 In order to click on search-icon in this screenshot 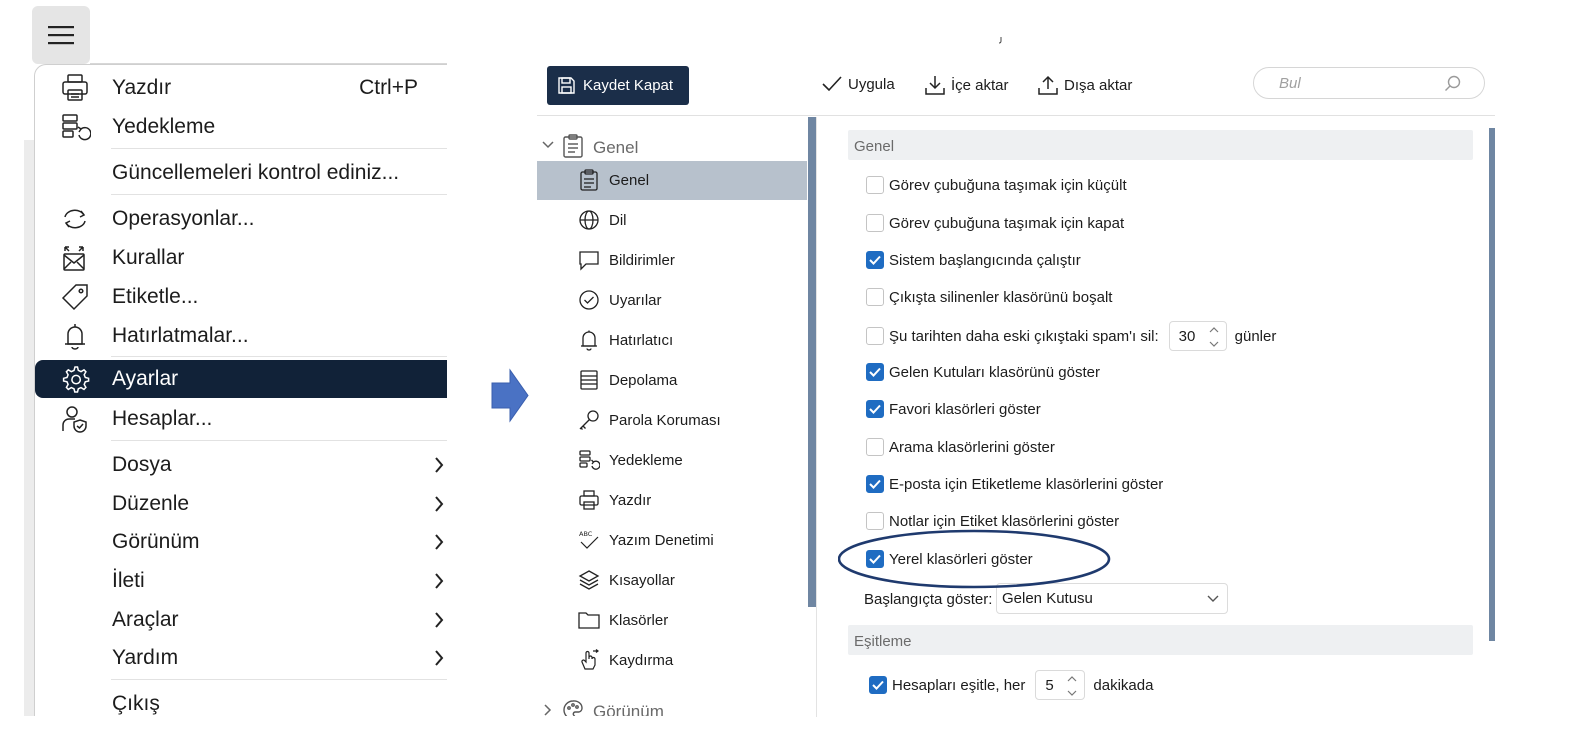, I will do `click(1453, 84)`.